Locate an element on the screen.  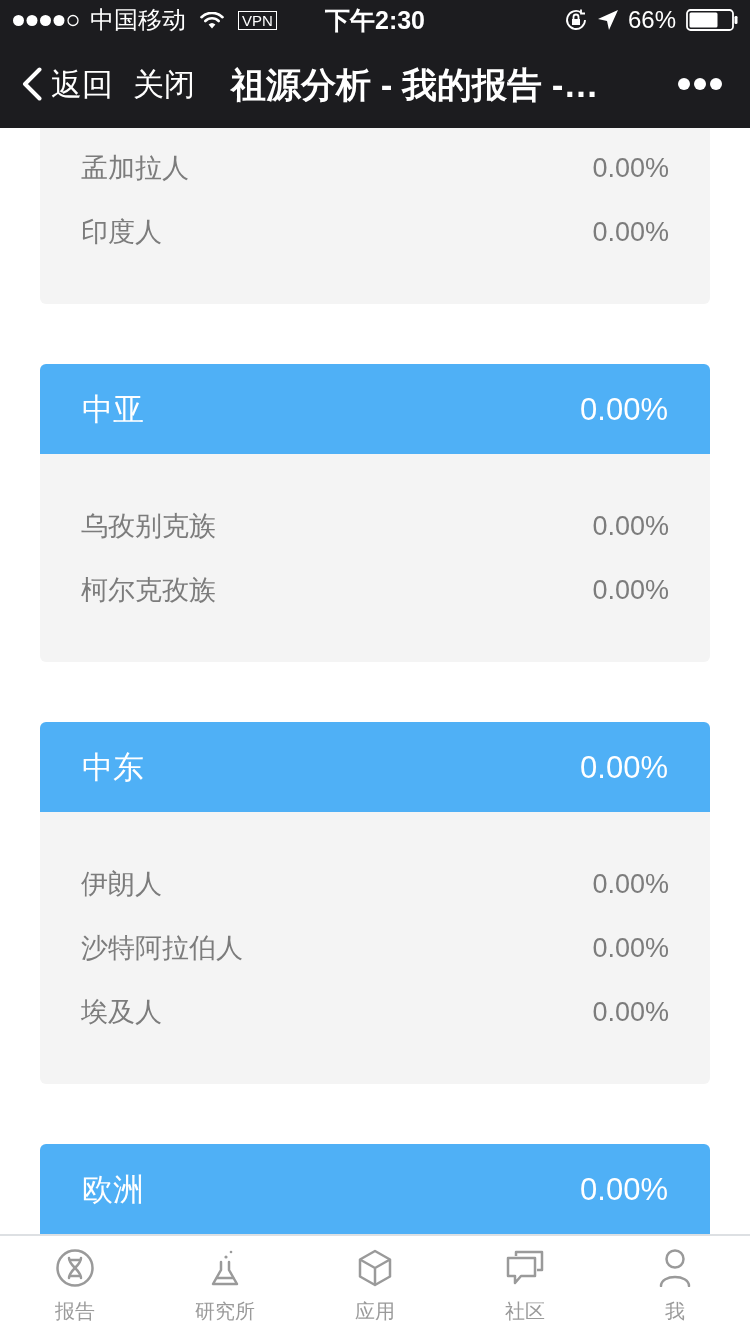
region-name: 中亚 is located at coordinates (113, 409).